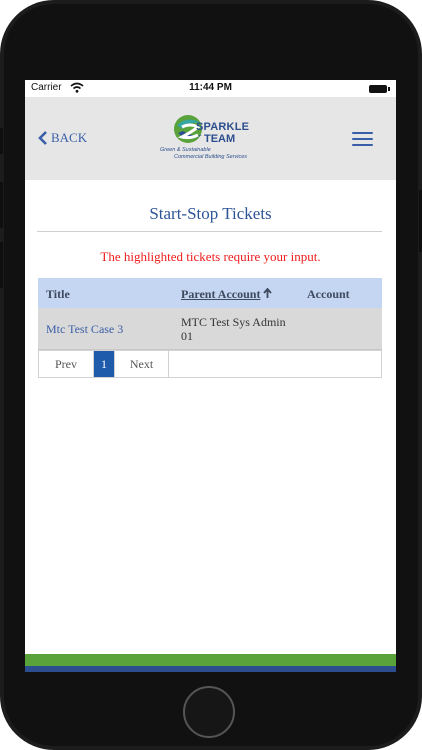 Image resolution: width=422 pixels, height=750 pixels. I want to click on back-button: BACK, so click(62, 138).